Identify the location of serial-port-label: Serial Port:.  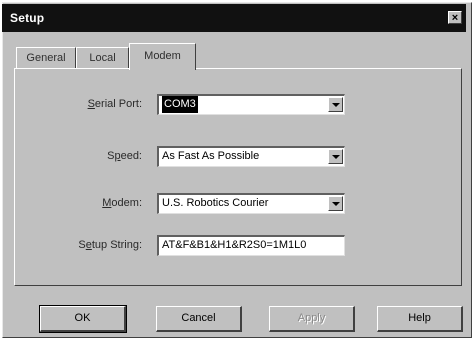
(114, 104).